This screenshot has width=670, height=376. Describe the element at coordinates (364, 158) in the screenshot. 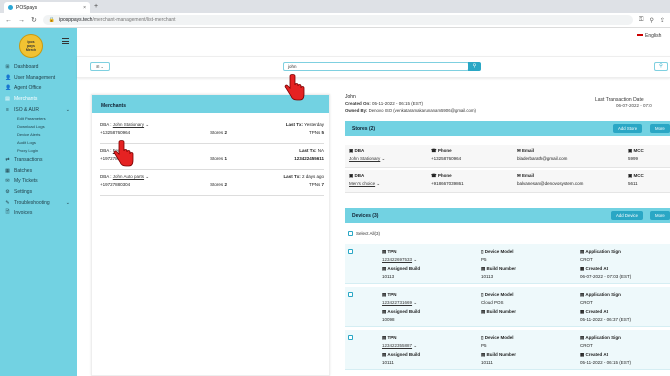

I see `store-dba-link: John Stationary` at that location.